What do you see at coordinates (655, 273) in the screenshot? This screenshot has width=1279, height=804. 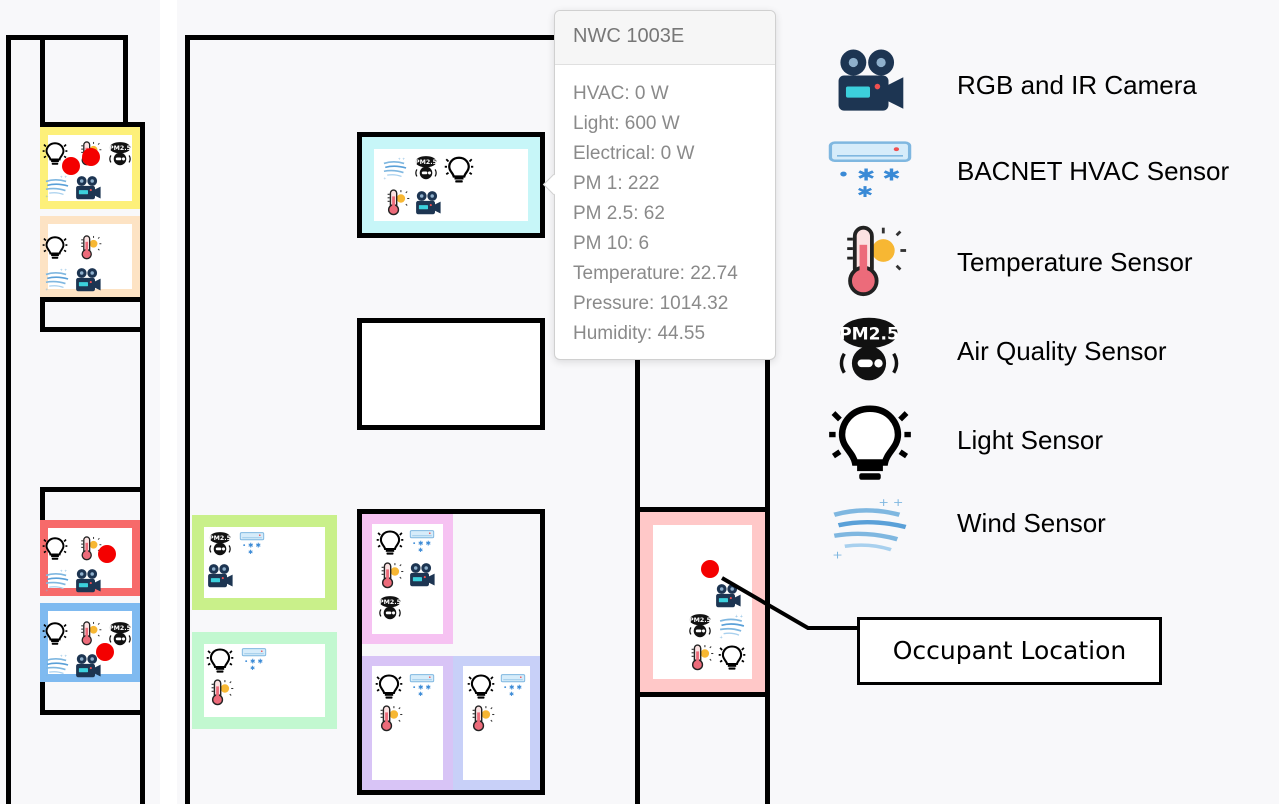 I see `tooltip-temperature: Temperature: 22.74` at bounding box center [655, 273].